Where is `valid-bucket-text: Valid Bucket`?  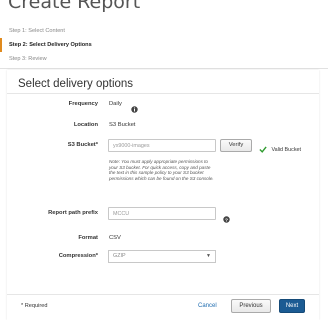
valid-bucket-text: Valid Bucket is located at coordinates (286, 149).